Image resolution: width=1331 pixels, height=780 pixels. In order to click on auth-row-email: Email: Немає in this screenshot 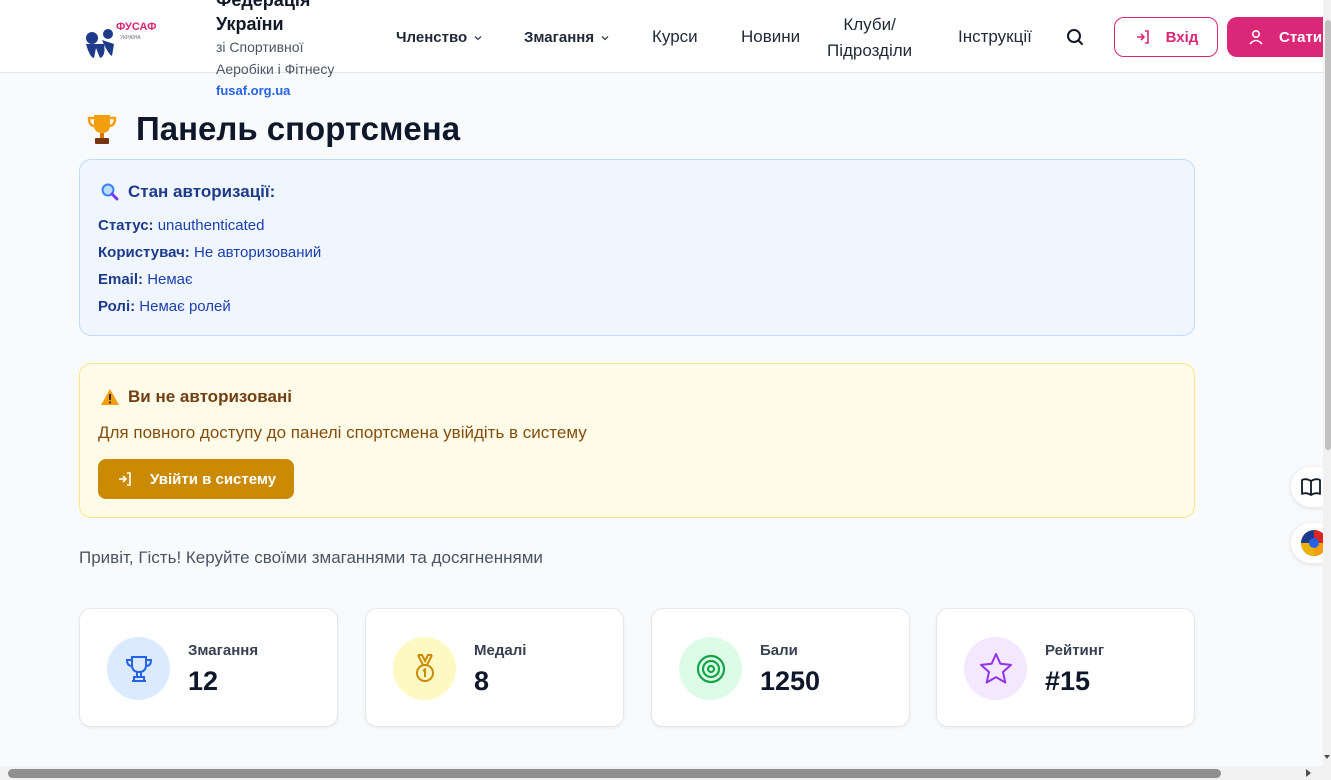, I will do `click(145, 279)`.